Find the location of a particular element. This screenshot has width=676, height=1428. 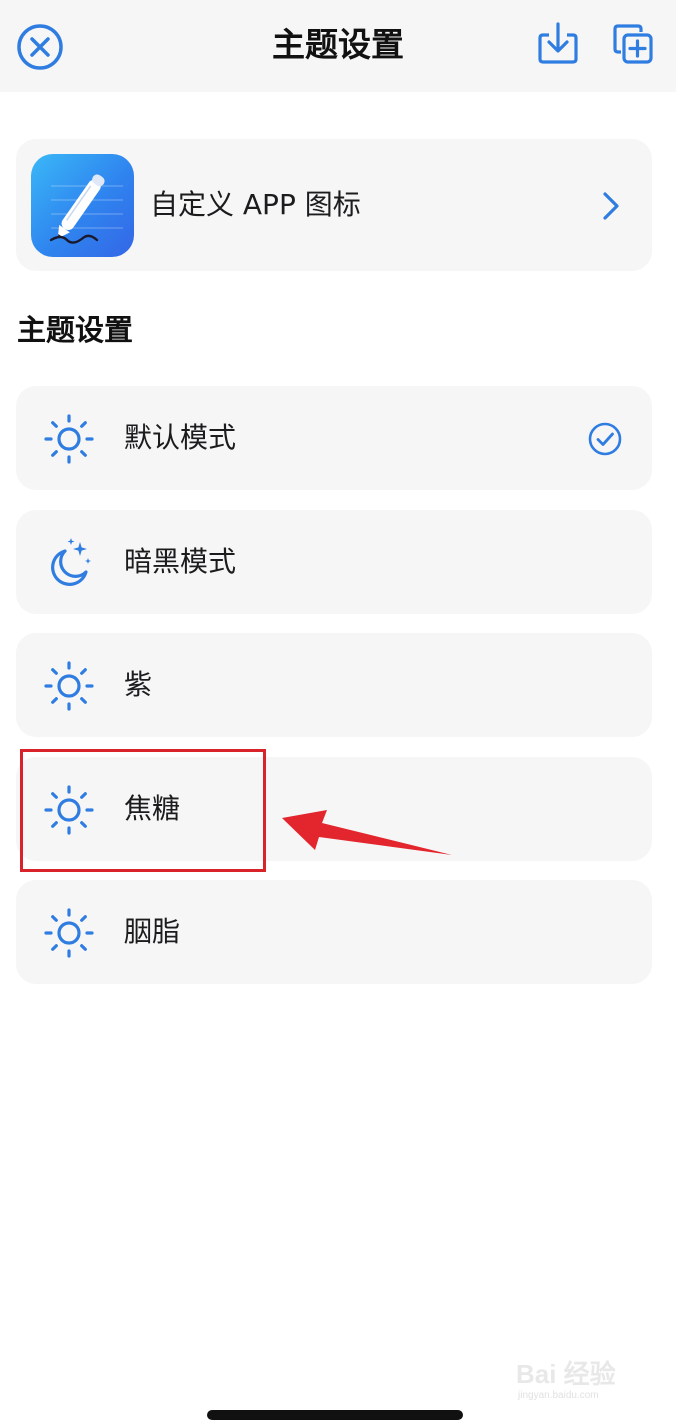

checkmark-circle-icon is located at coordinates (605, 439).